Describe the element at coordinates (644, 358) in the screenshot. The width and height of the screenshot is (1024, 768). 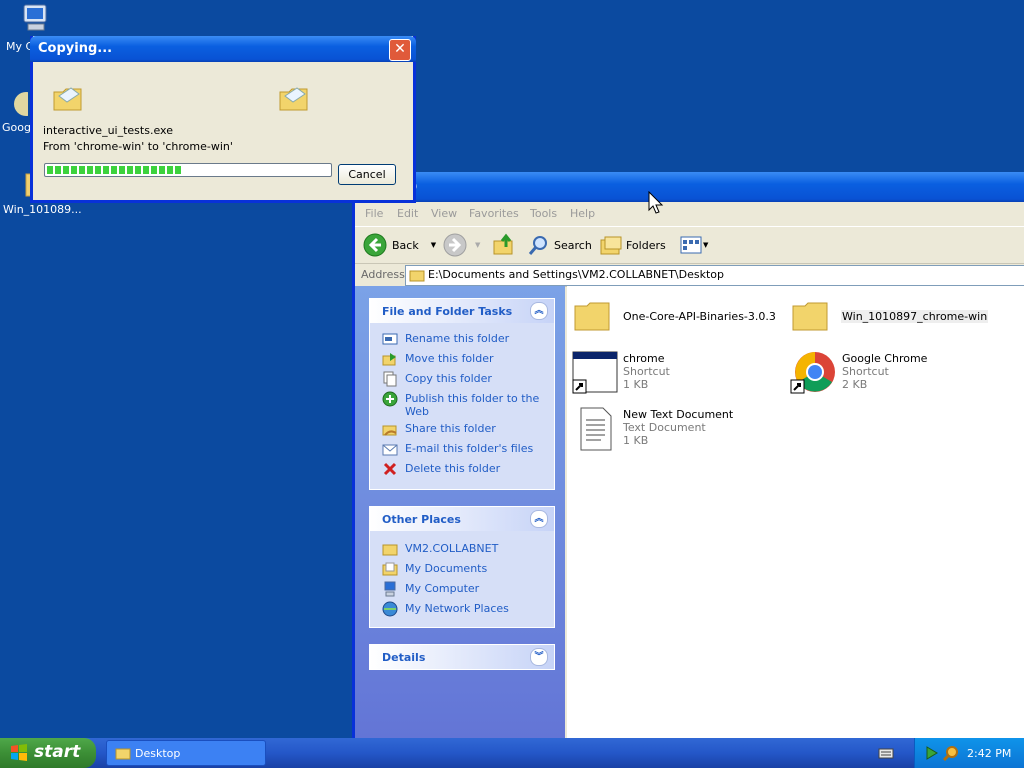
I see `file-name: chrome` at that location.